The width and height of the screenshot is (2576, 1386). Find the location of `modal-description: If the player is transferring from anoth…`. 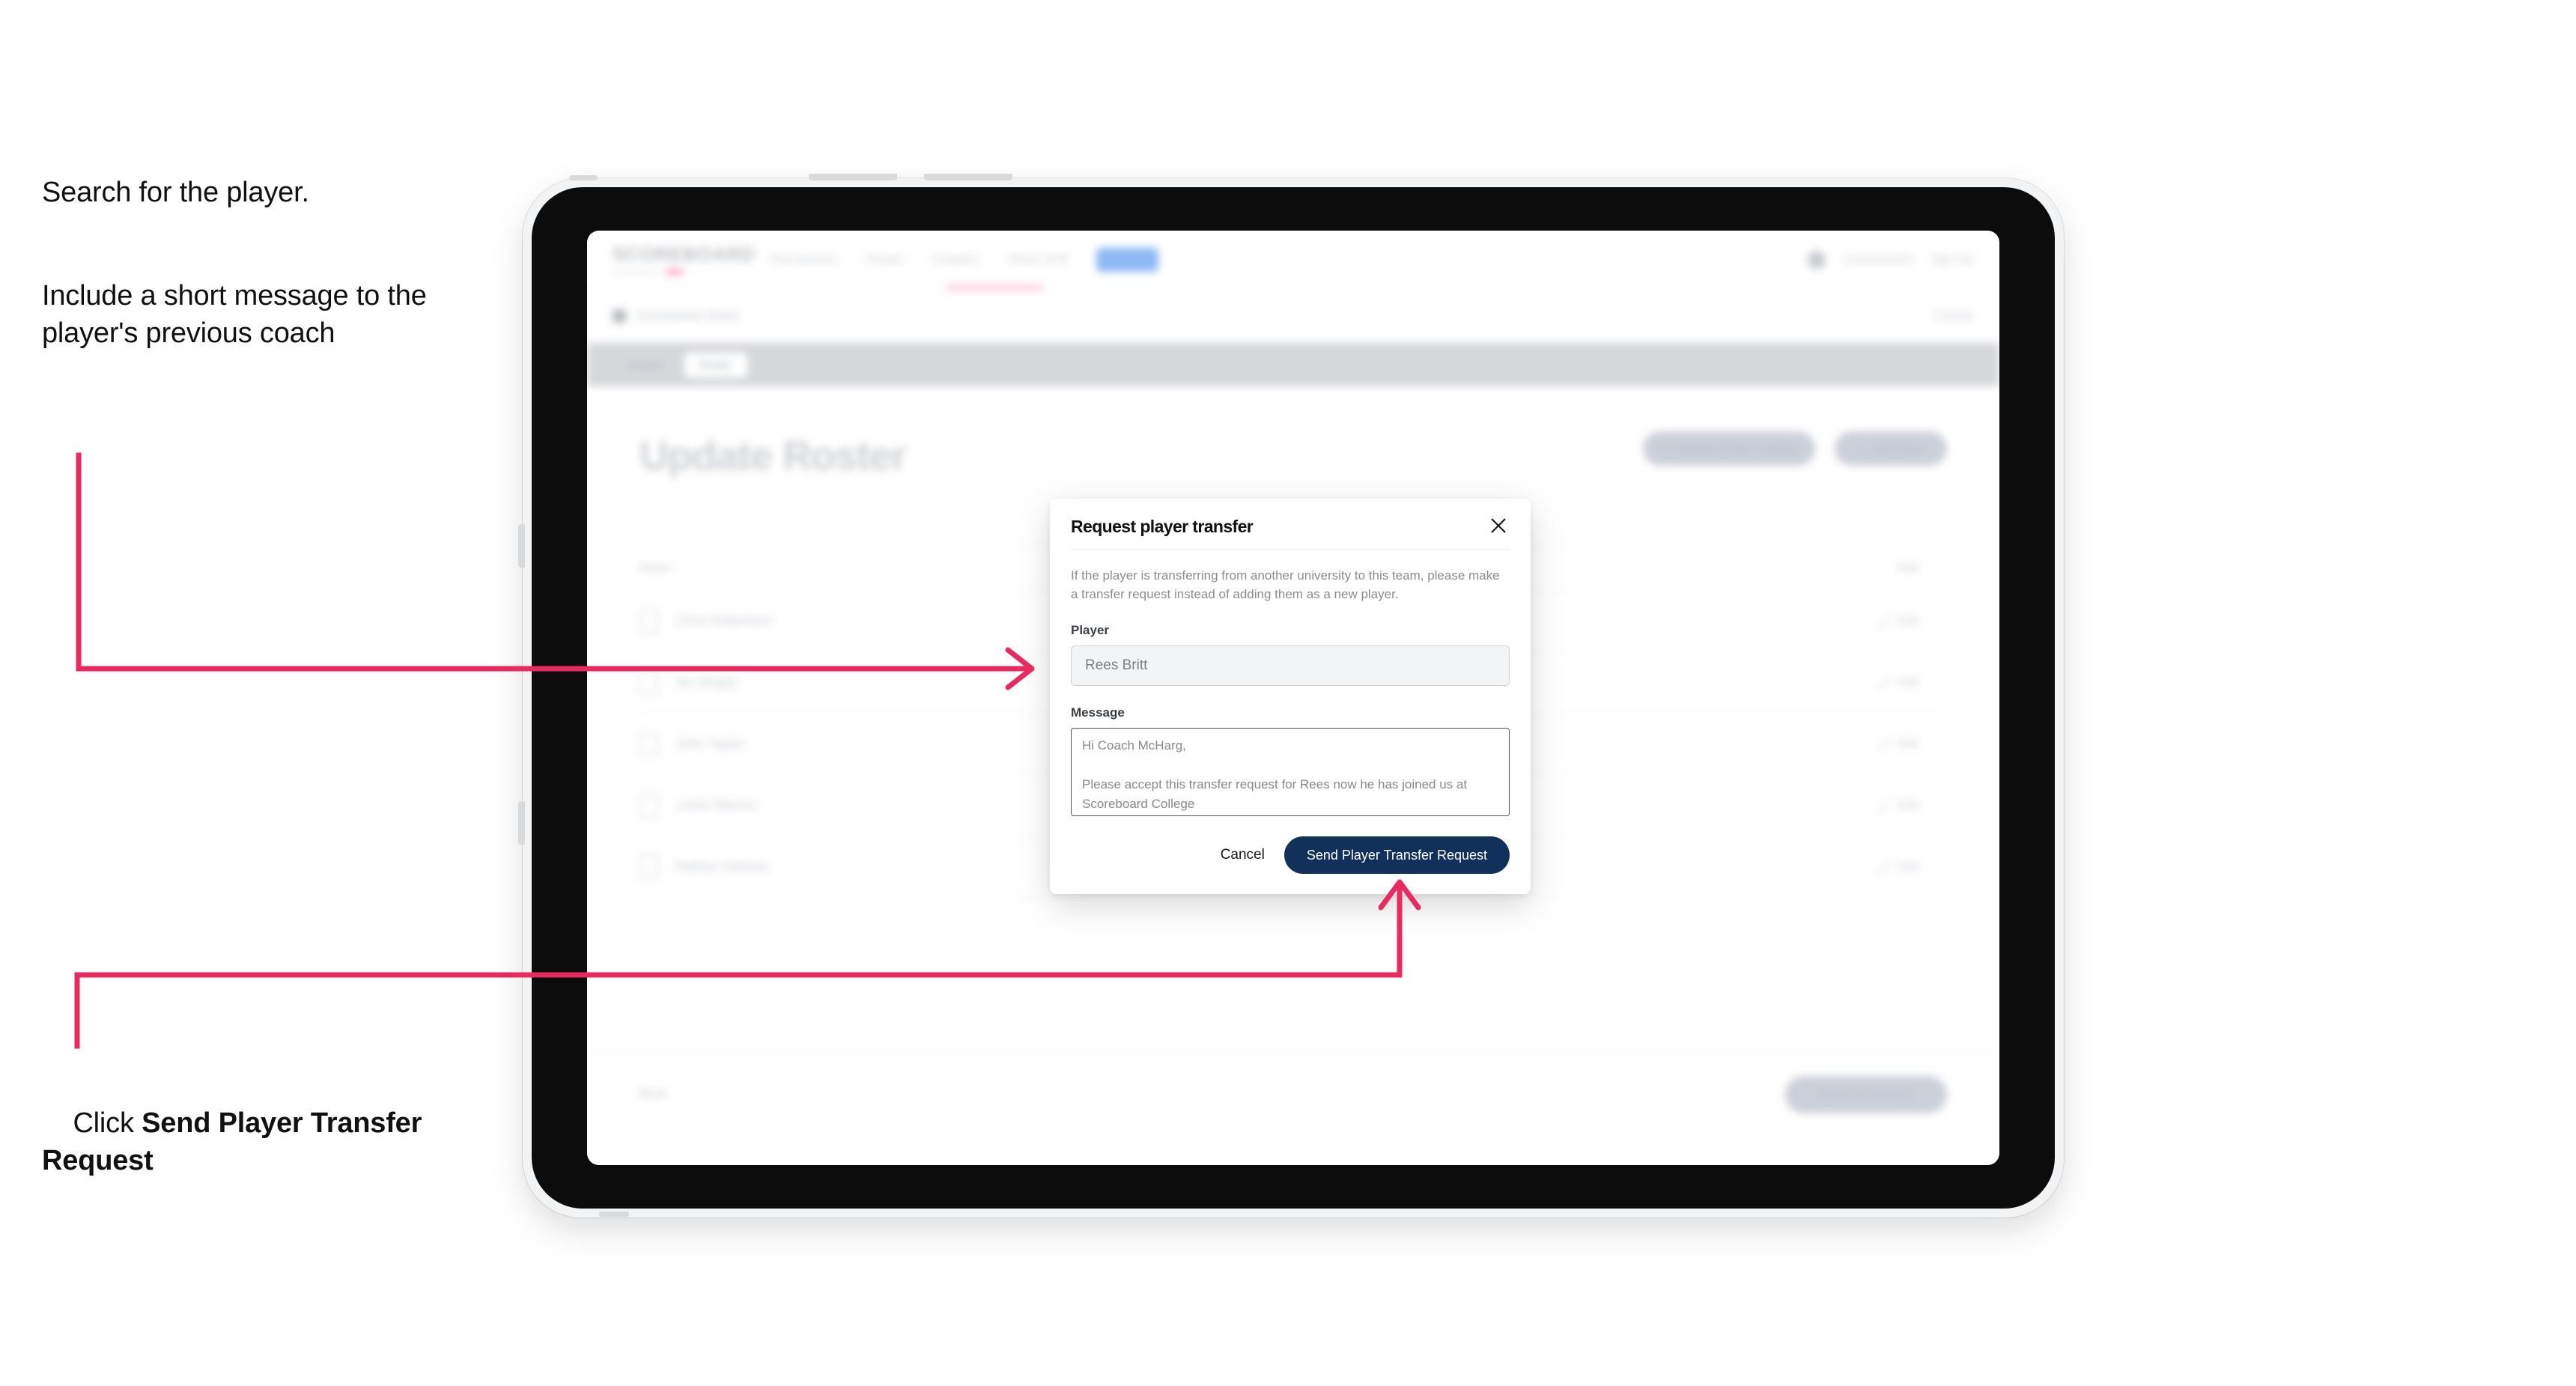

modal-description: If the player is transferring from anoth… is located at coordinates (1285, 585).